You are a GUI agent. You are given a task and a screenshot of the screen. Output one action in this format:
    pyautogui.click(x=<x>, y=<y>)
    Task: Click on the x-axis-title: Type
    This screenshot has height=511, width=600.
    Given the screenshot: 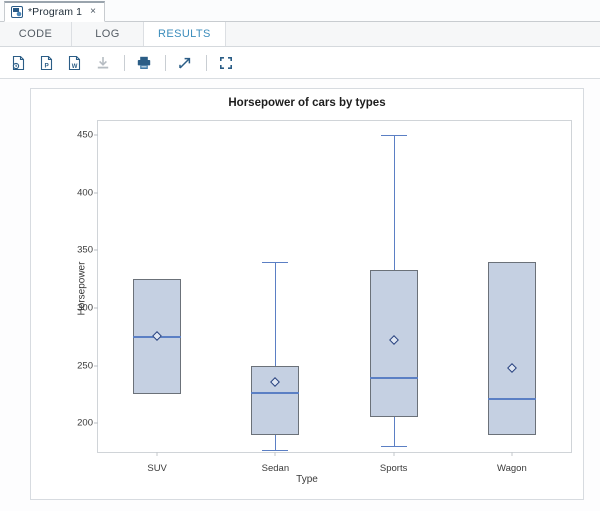 What is the action you would take?
    pyautogui.click(x=307, y=479)
    